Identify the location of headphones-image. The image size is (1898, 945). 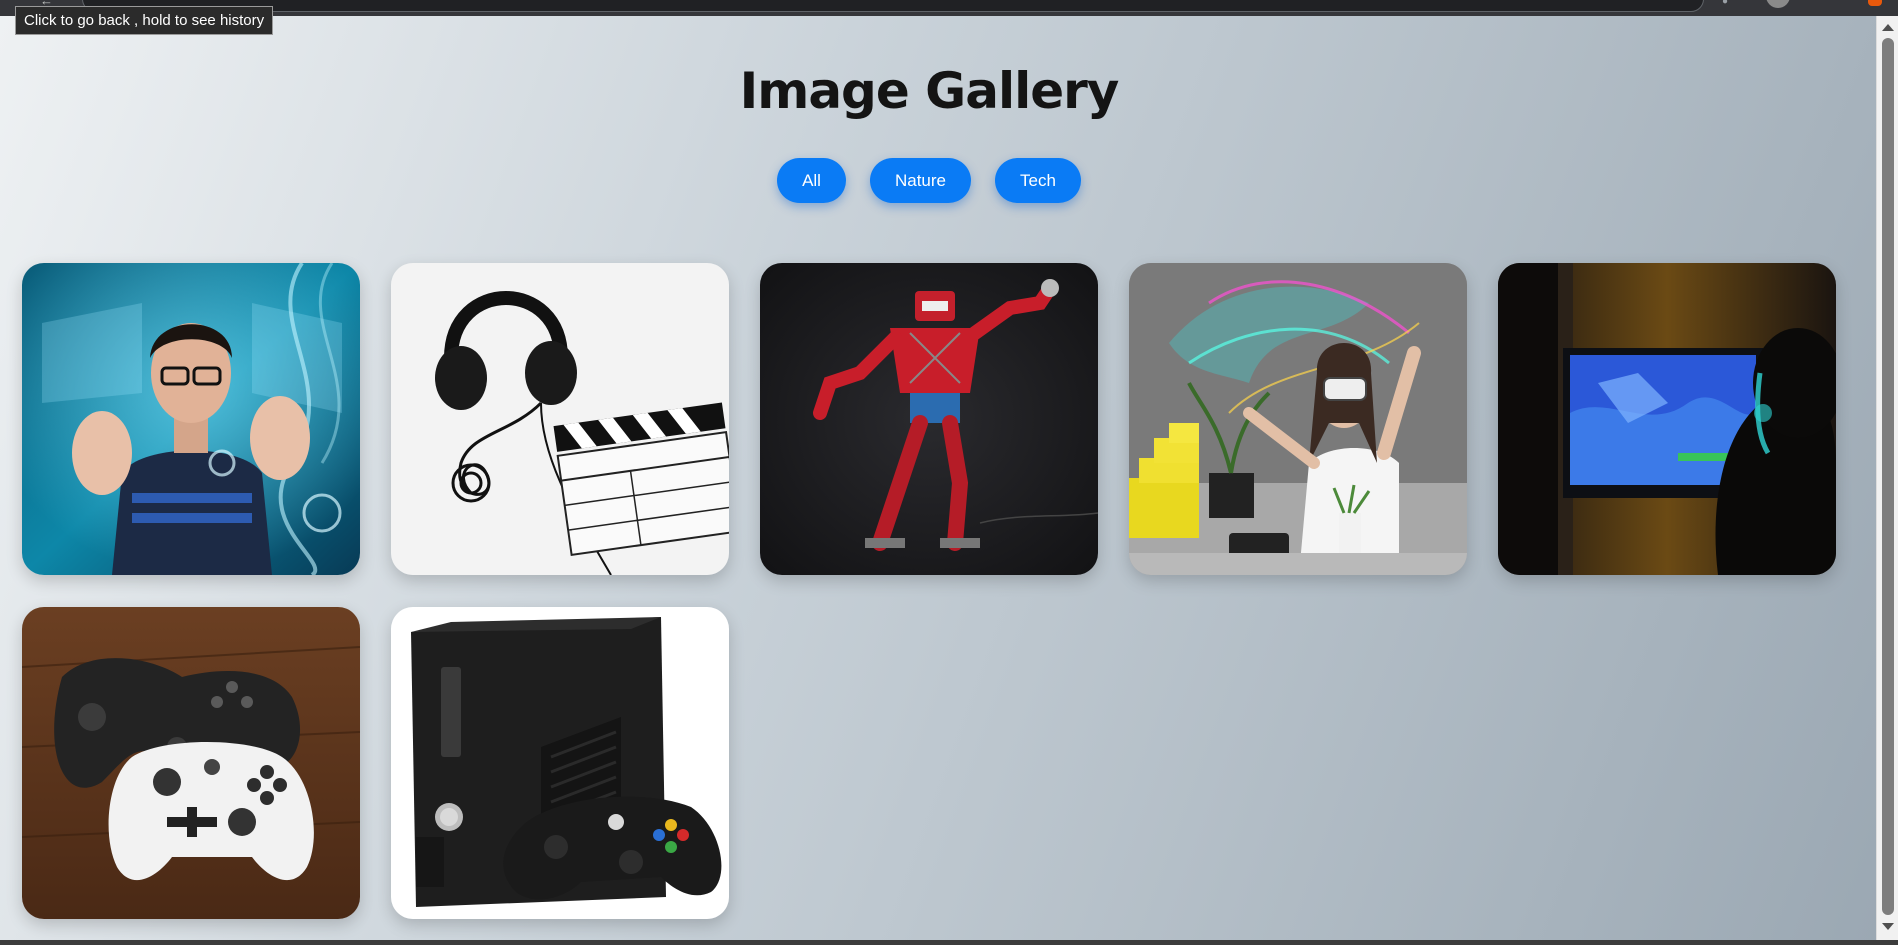
(560, 419).